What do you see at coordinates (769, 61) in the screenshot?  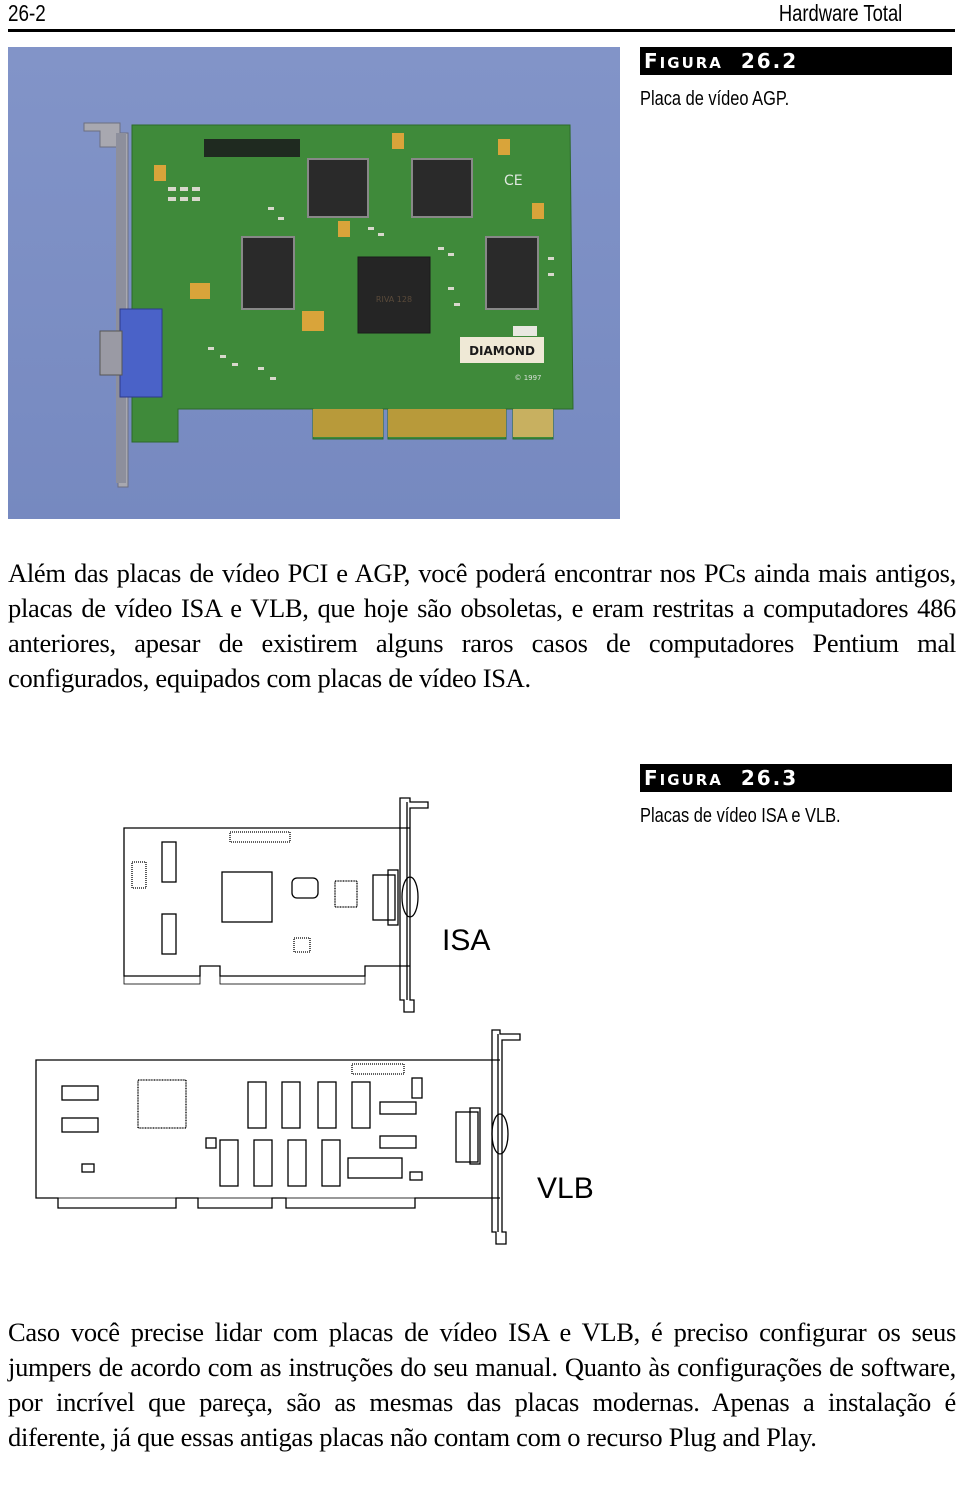 I see `figure-number: 26.2` at bounding box center [769, 61].